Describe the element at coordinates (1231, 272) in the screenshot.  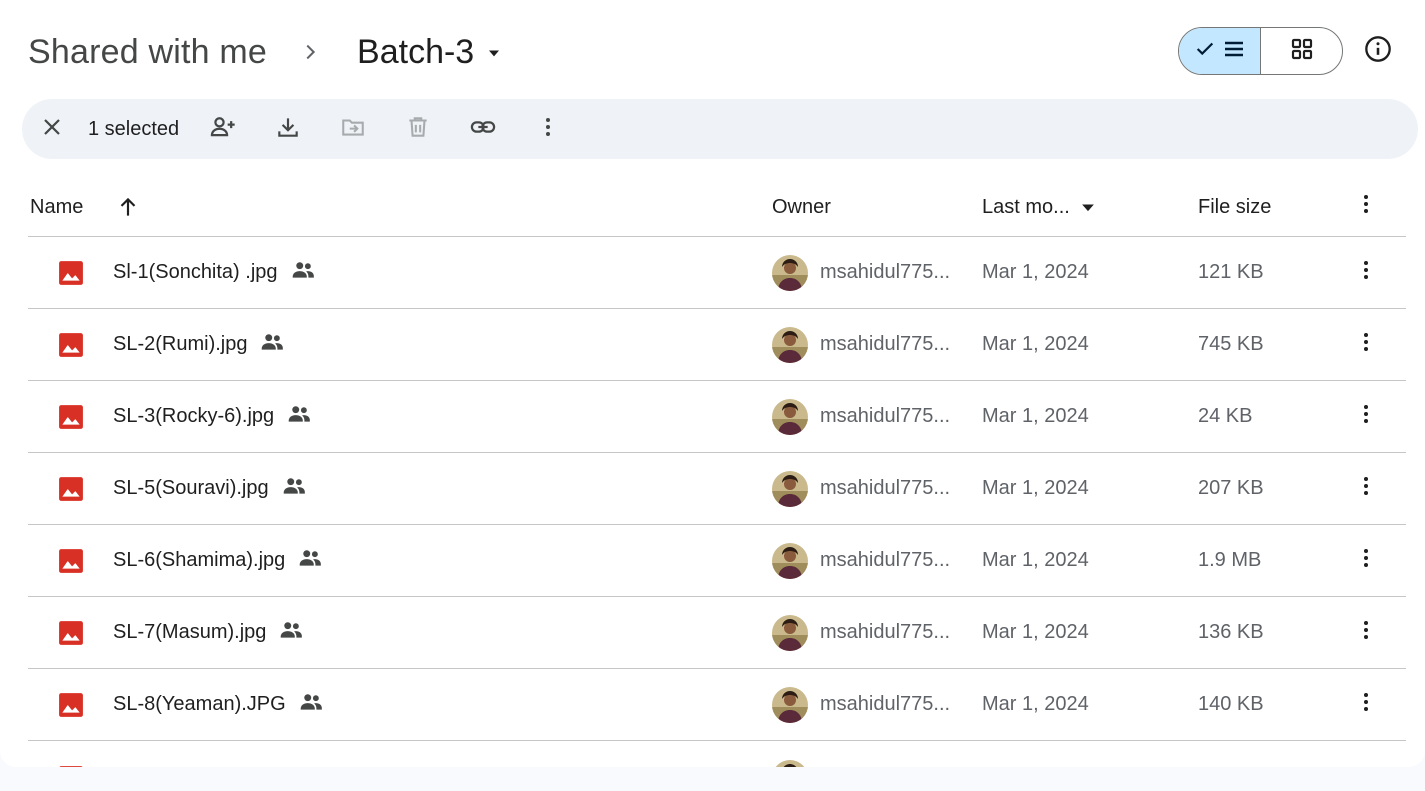
I see `file-size: 121 KB` at that location.